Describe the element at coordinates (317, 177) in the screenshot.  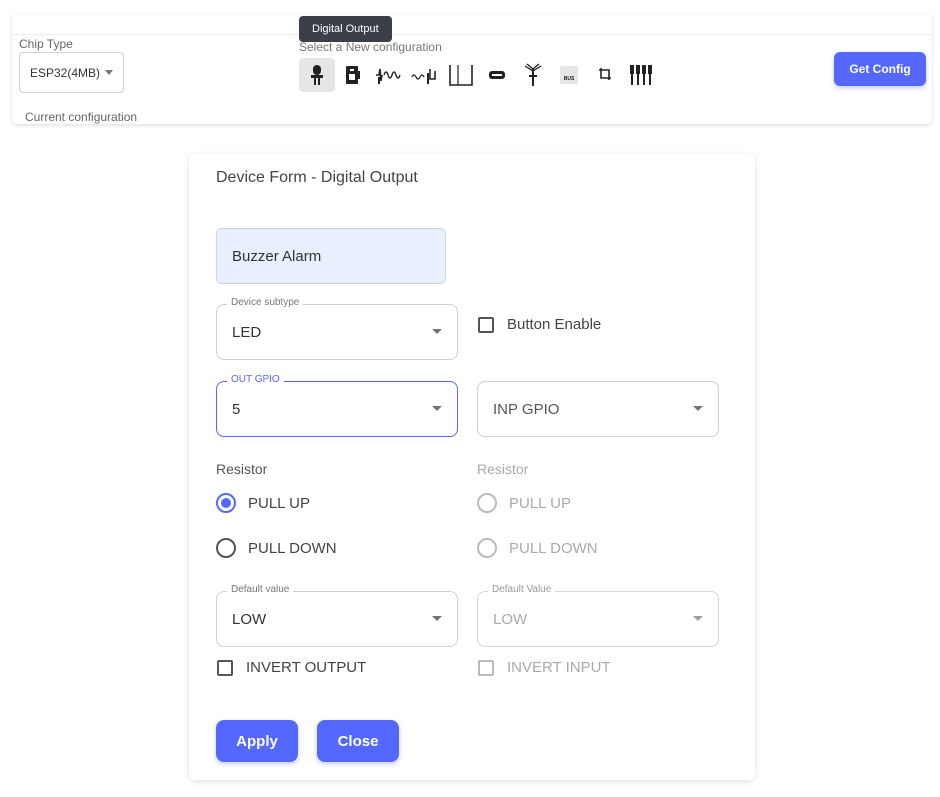
I see `form-title: Device Form - Digital Output` at that location.